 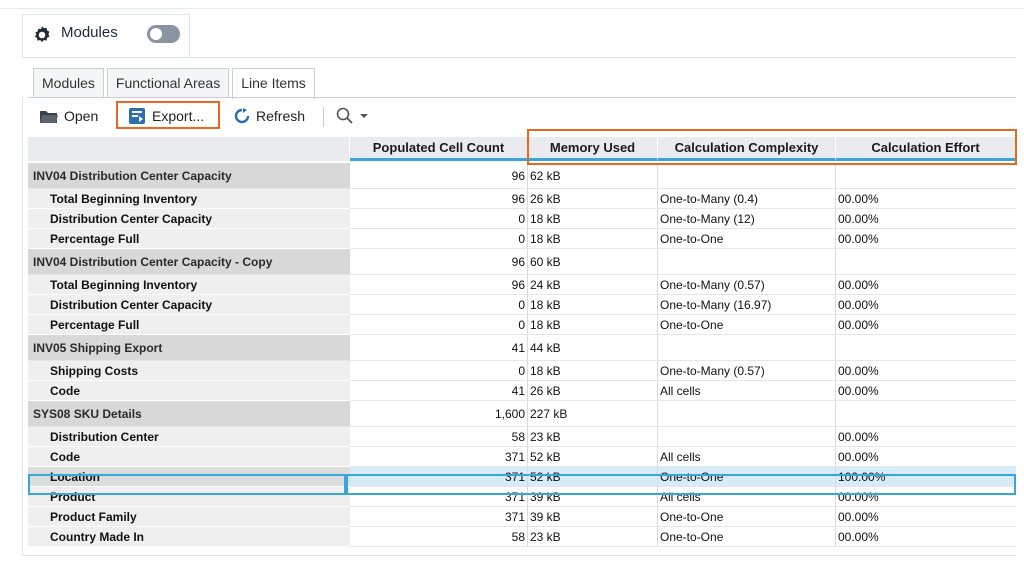 I want to click on toolbar-separator, so click(x=323, y=117).